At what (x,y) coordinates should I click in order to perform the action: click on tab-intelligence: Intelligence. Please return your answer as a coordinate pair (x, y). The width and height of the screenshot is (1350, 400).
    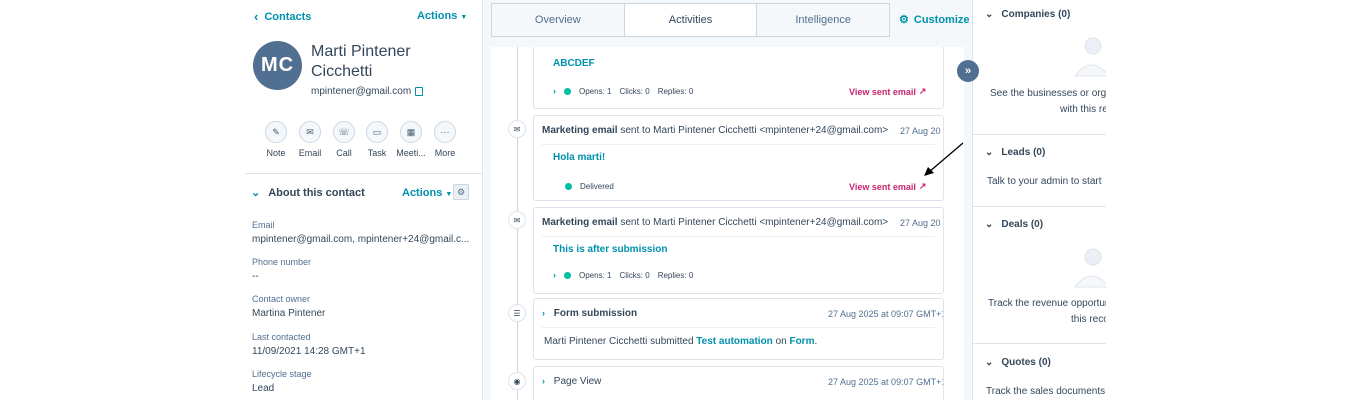
    Looking at the image, I should click on (823, 20).